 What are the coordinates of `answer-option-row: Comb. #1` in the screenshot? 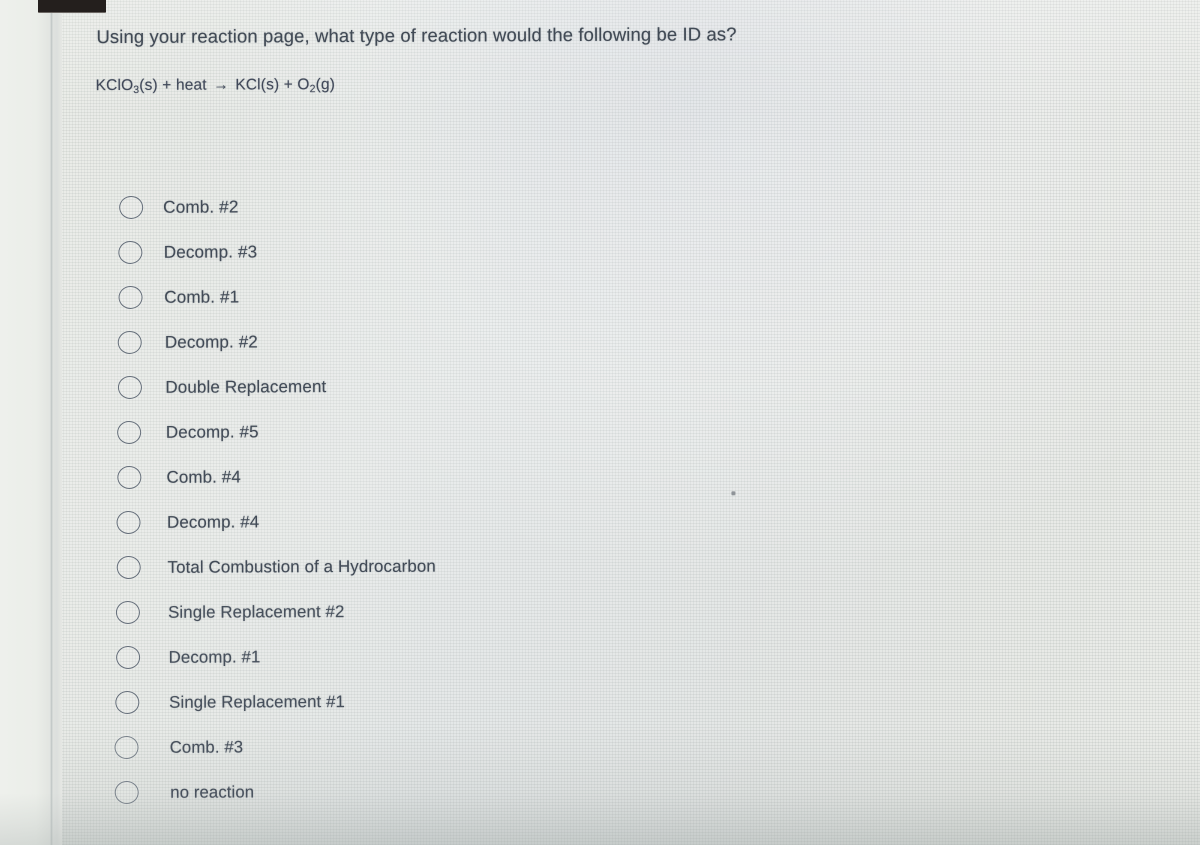 It's located at (350, 296).